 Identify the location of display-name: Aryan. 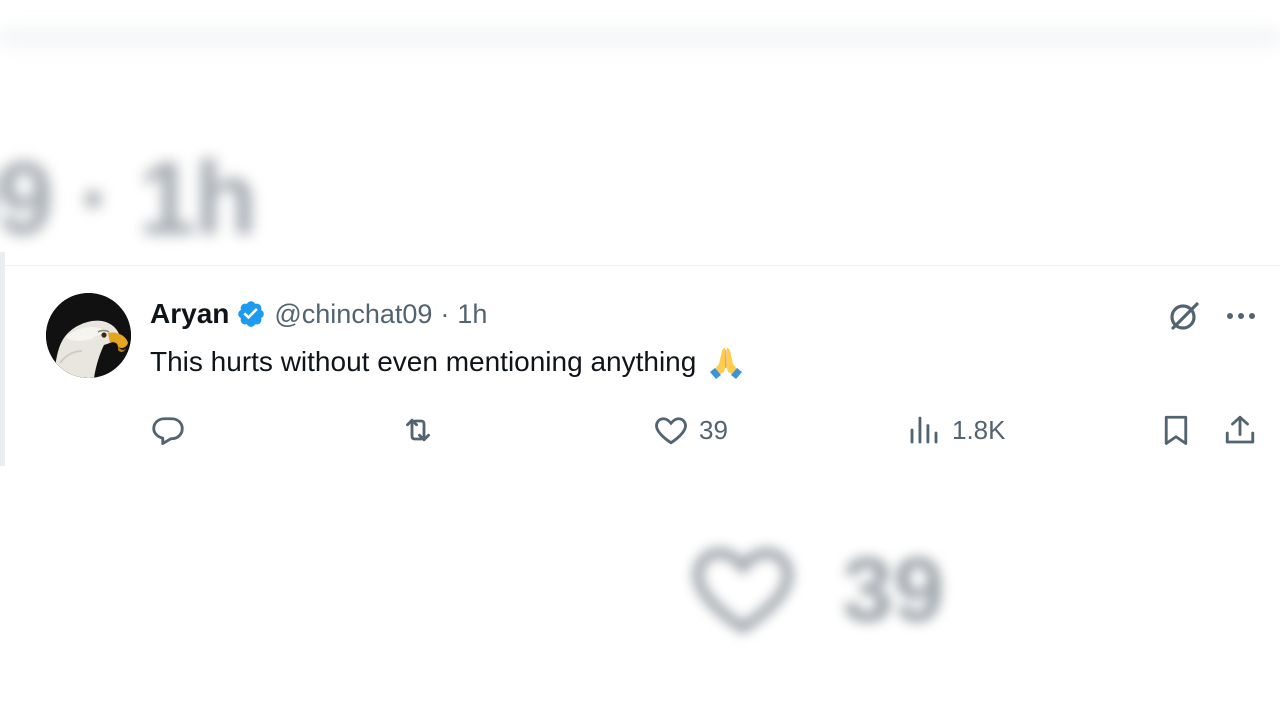
(189, 314).